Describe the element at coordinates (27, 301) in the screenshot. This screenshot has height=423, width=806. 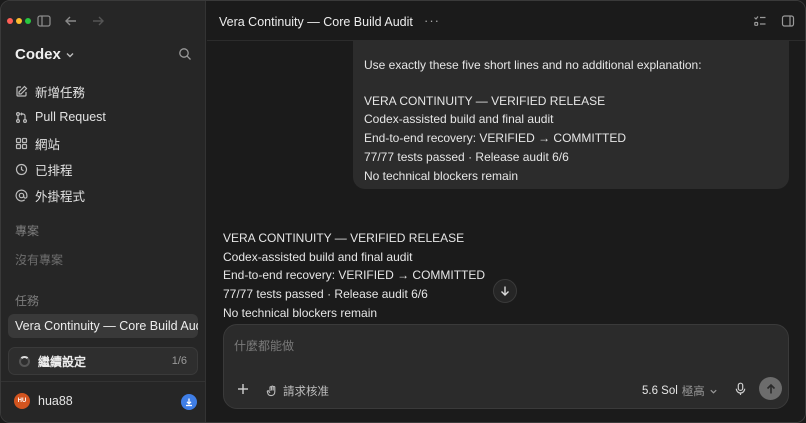
I see `tasks-heading: 任務` at that location.